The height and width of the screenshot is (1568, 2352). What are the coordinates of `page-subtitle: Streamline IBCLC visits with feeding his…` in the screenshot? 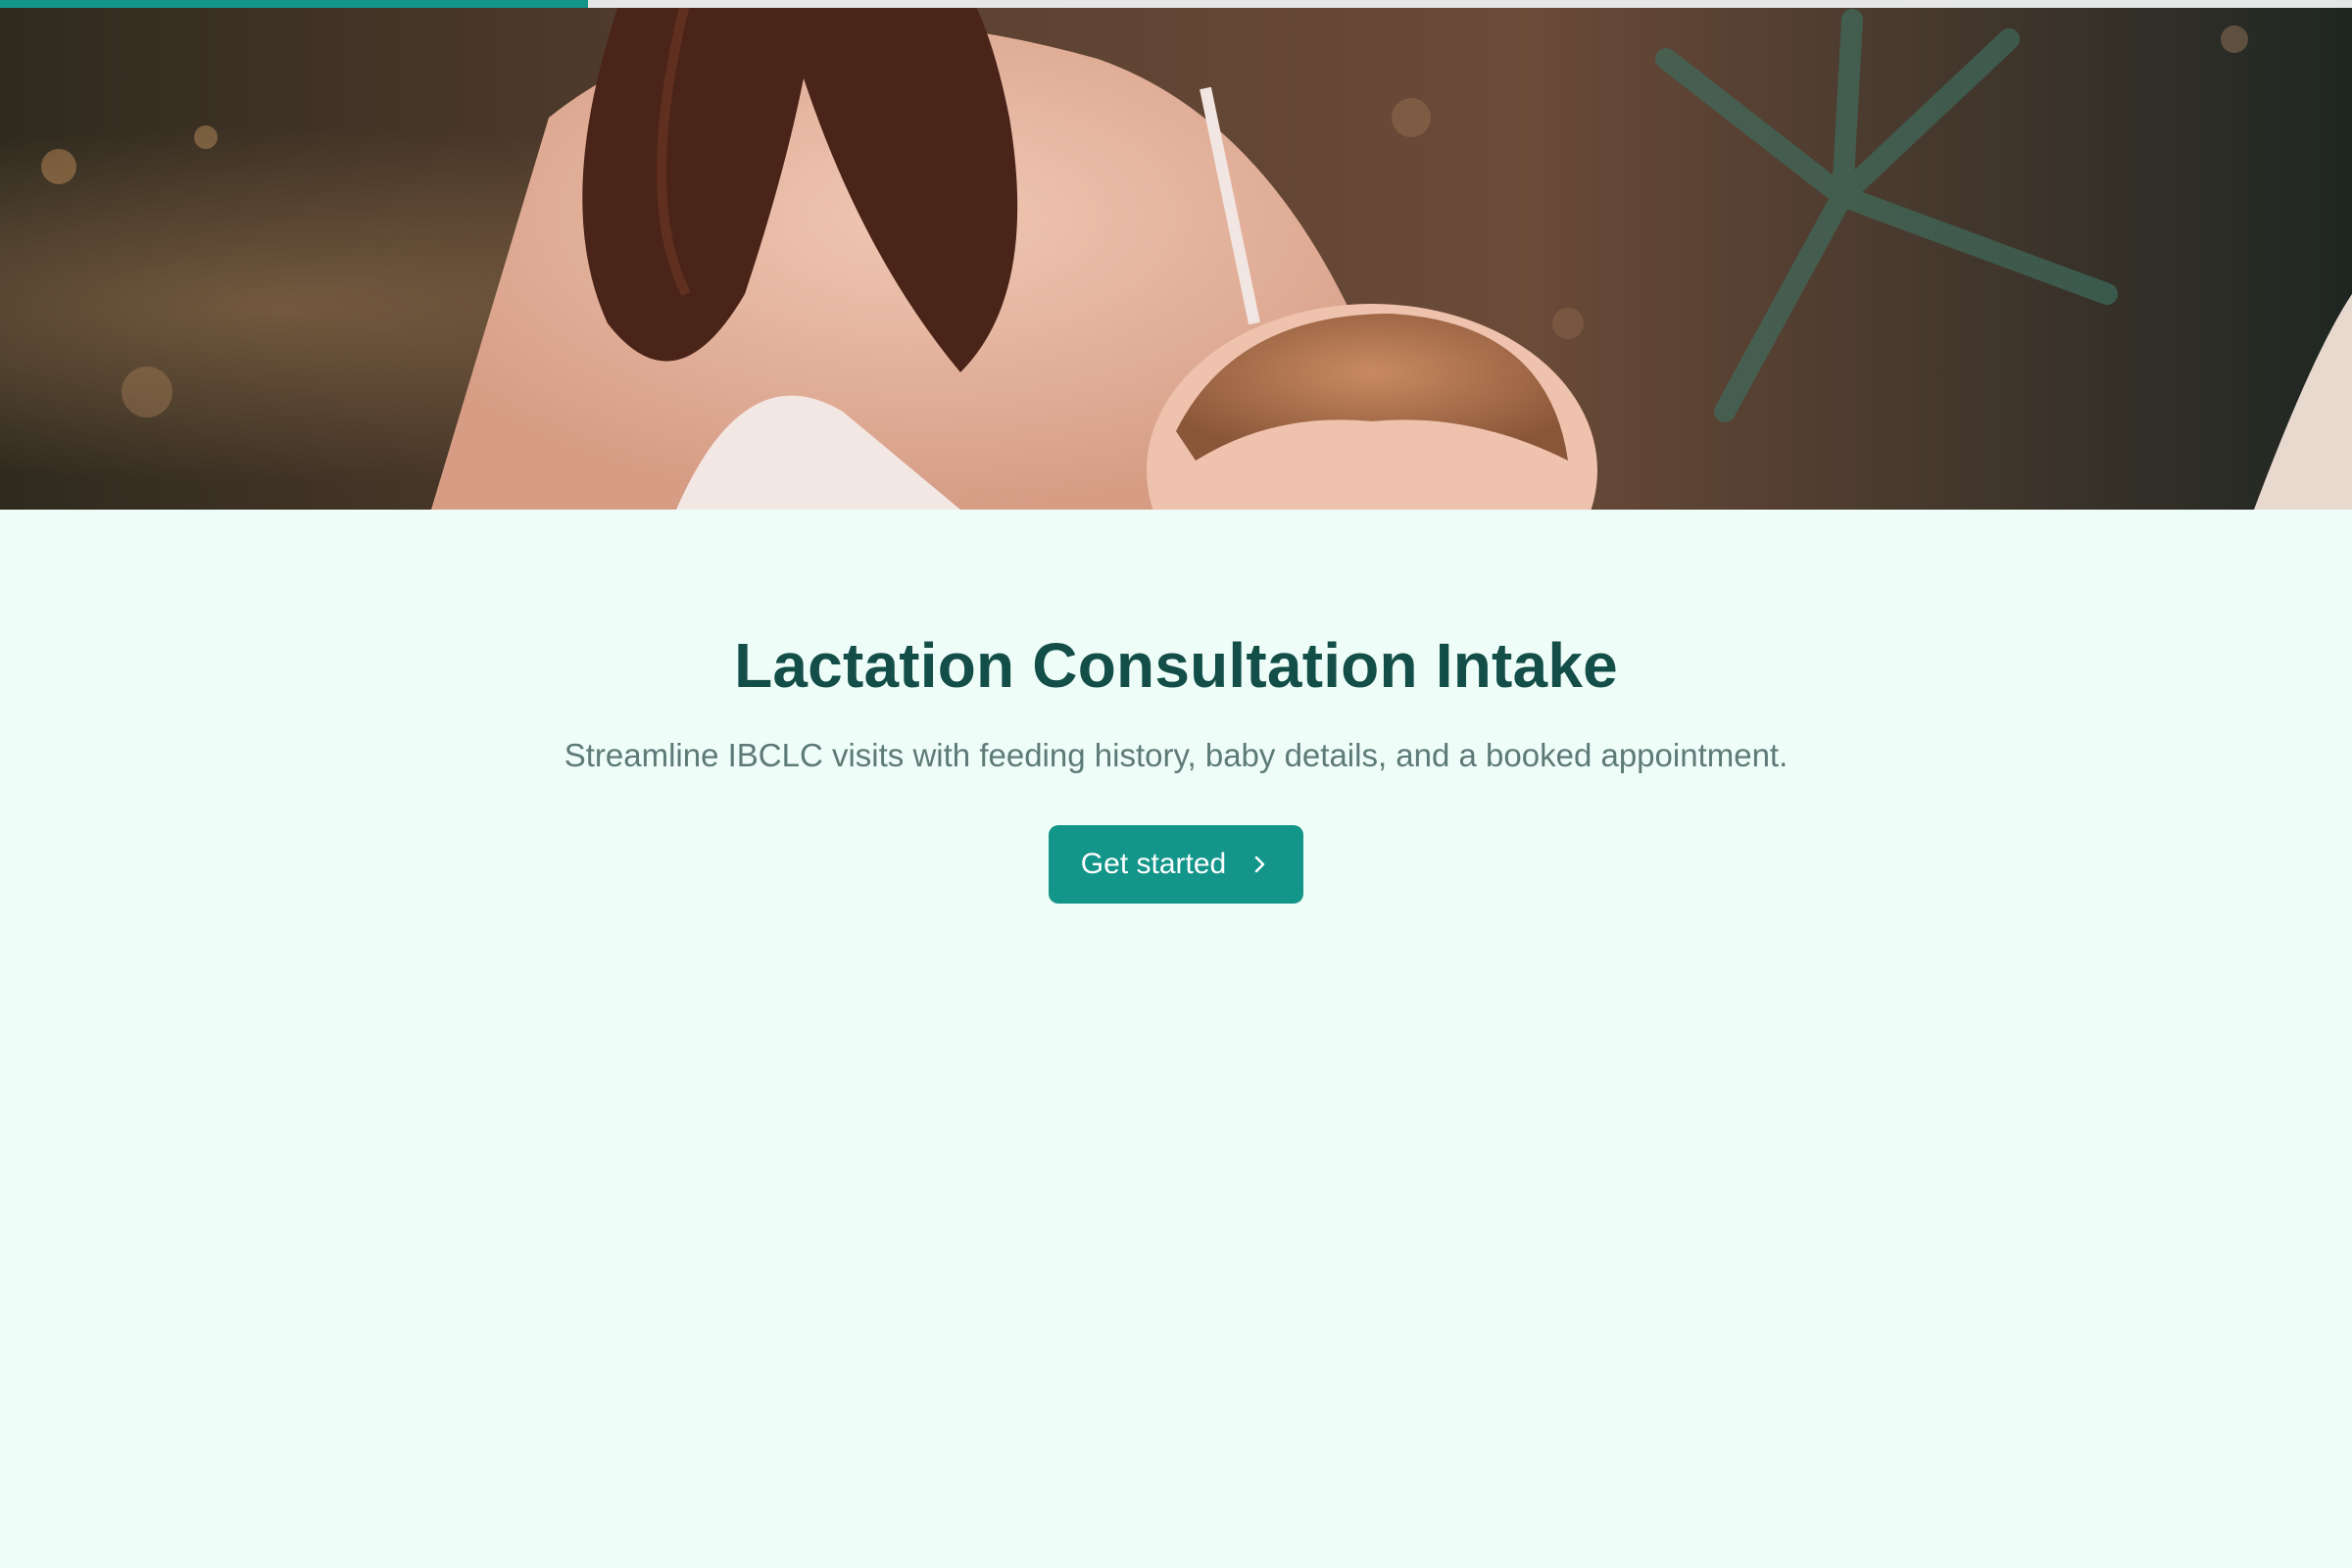 It's located at (1176, 755).